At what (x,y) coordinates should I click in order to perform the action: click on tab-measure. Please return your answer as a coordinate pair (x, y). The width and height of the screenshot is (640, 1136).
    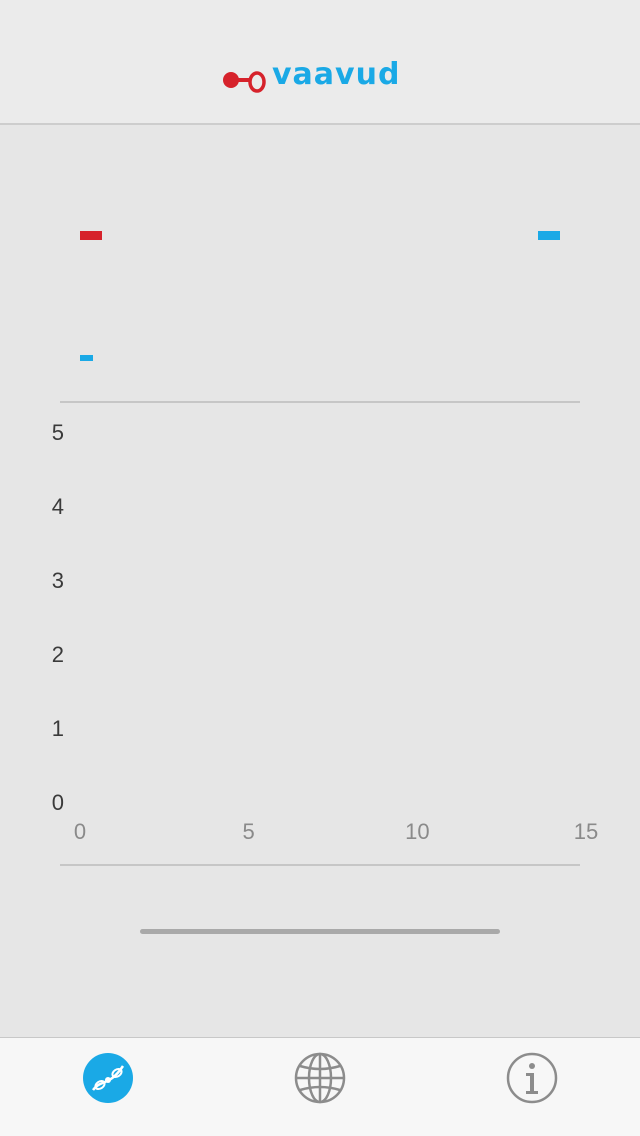
    Looking at the image, I should click on (108, 1078).